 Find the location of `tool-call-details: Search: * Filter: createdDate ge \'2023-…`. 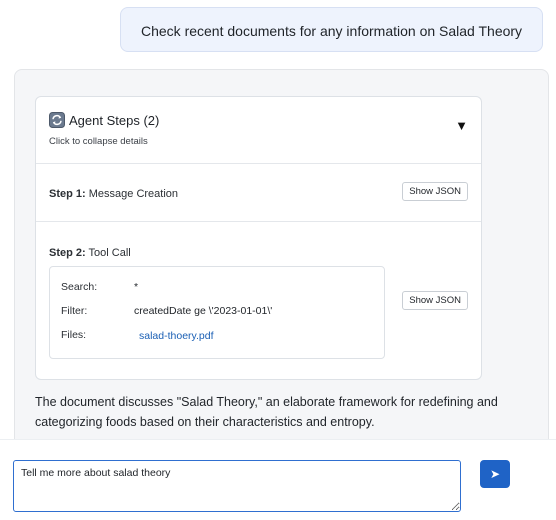

tool-call-details: Search: * Filter: createdDate ge \'2023-… is located at coordinates (217, 312).